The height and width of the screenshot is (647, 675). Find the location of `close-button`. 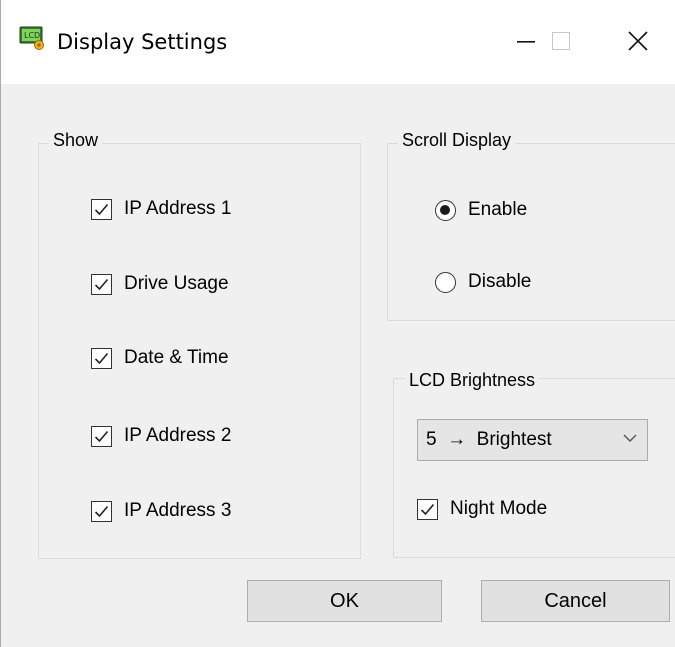

close-button is located at coordinates (638, 42).